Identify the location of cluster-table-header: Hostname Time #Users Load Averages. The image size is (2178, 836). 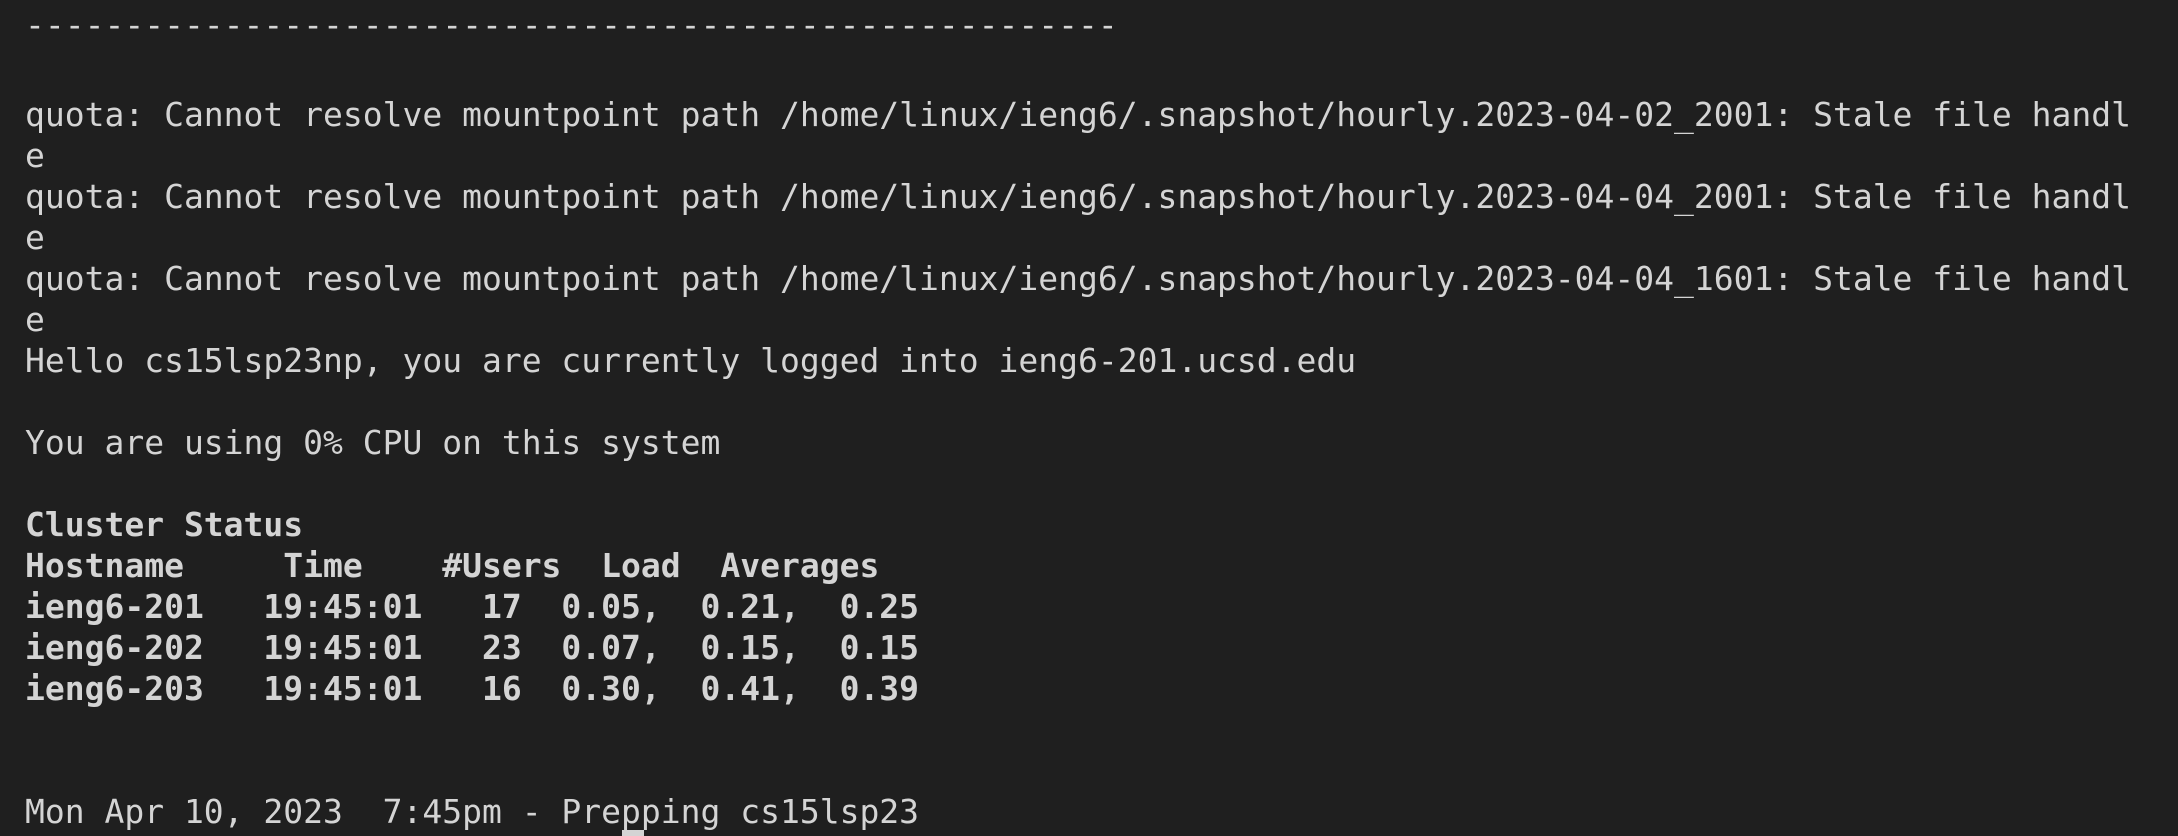
(452, 565).